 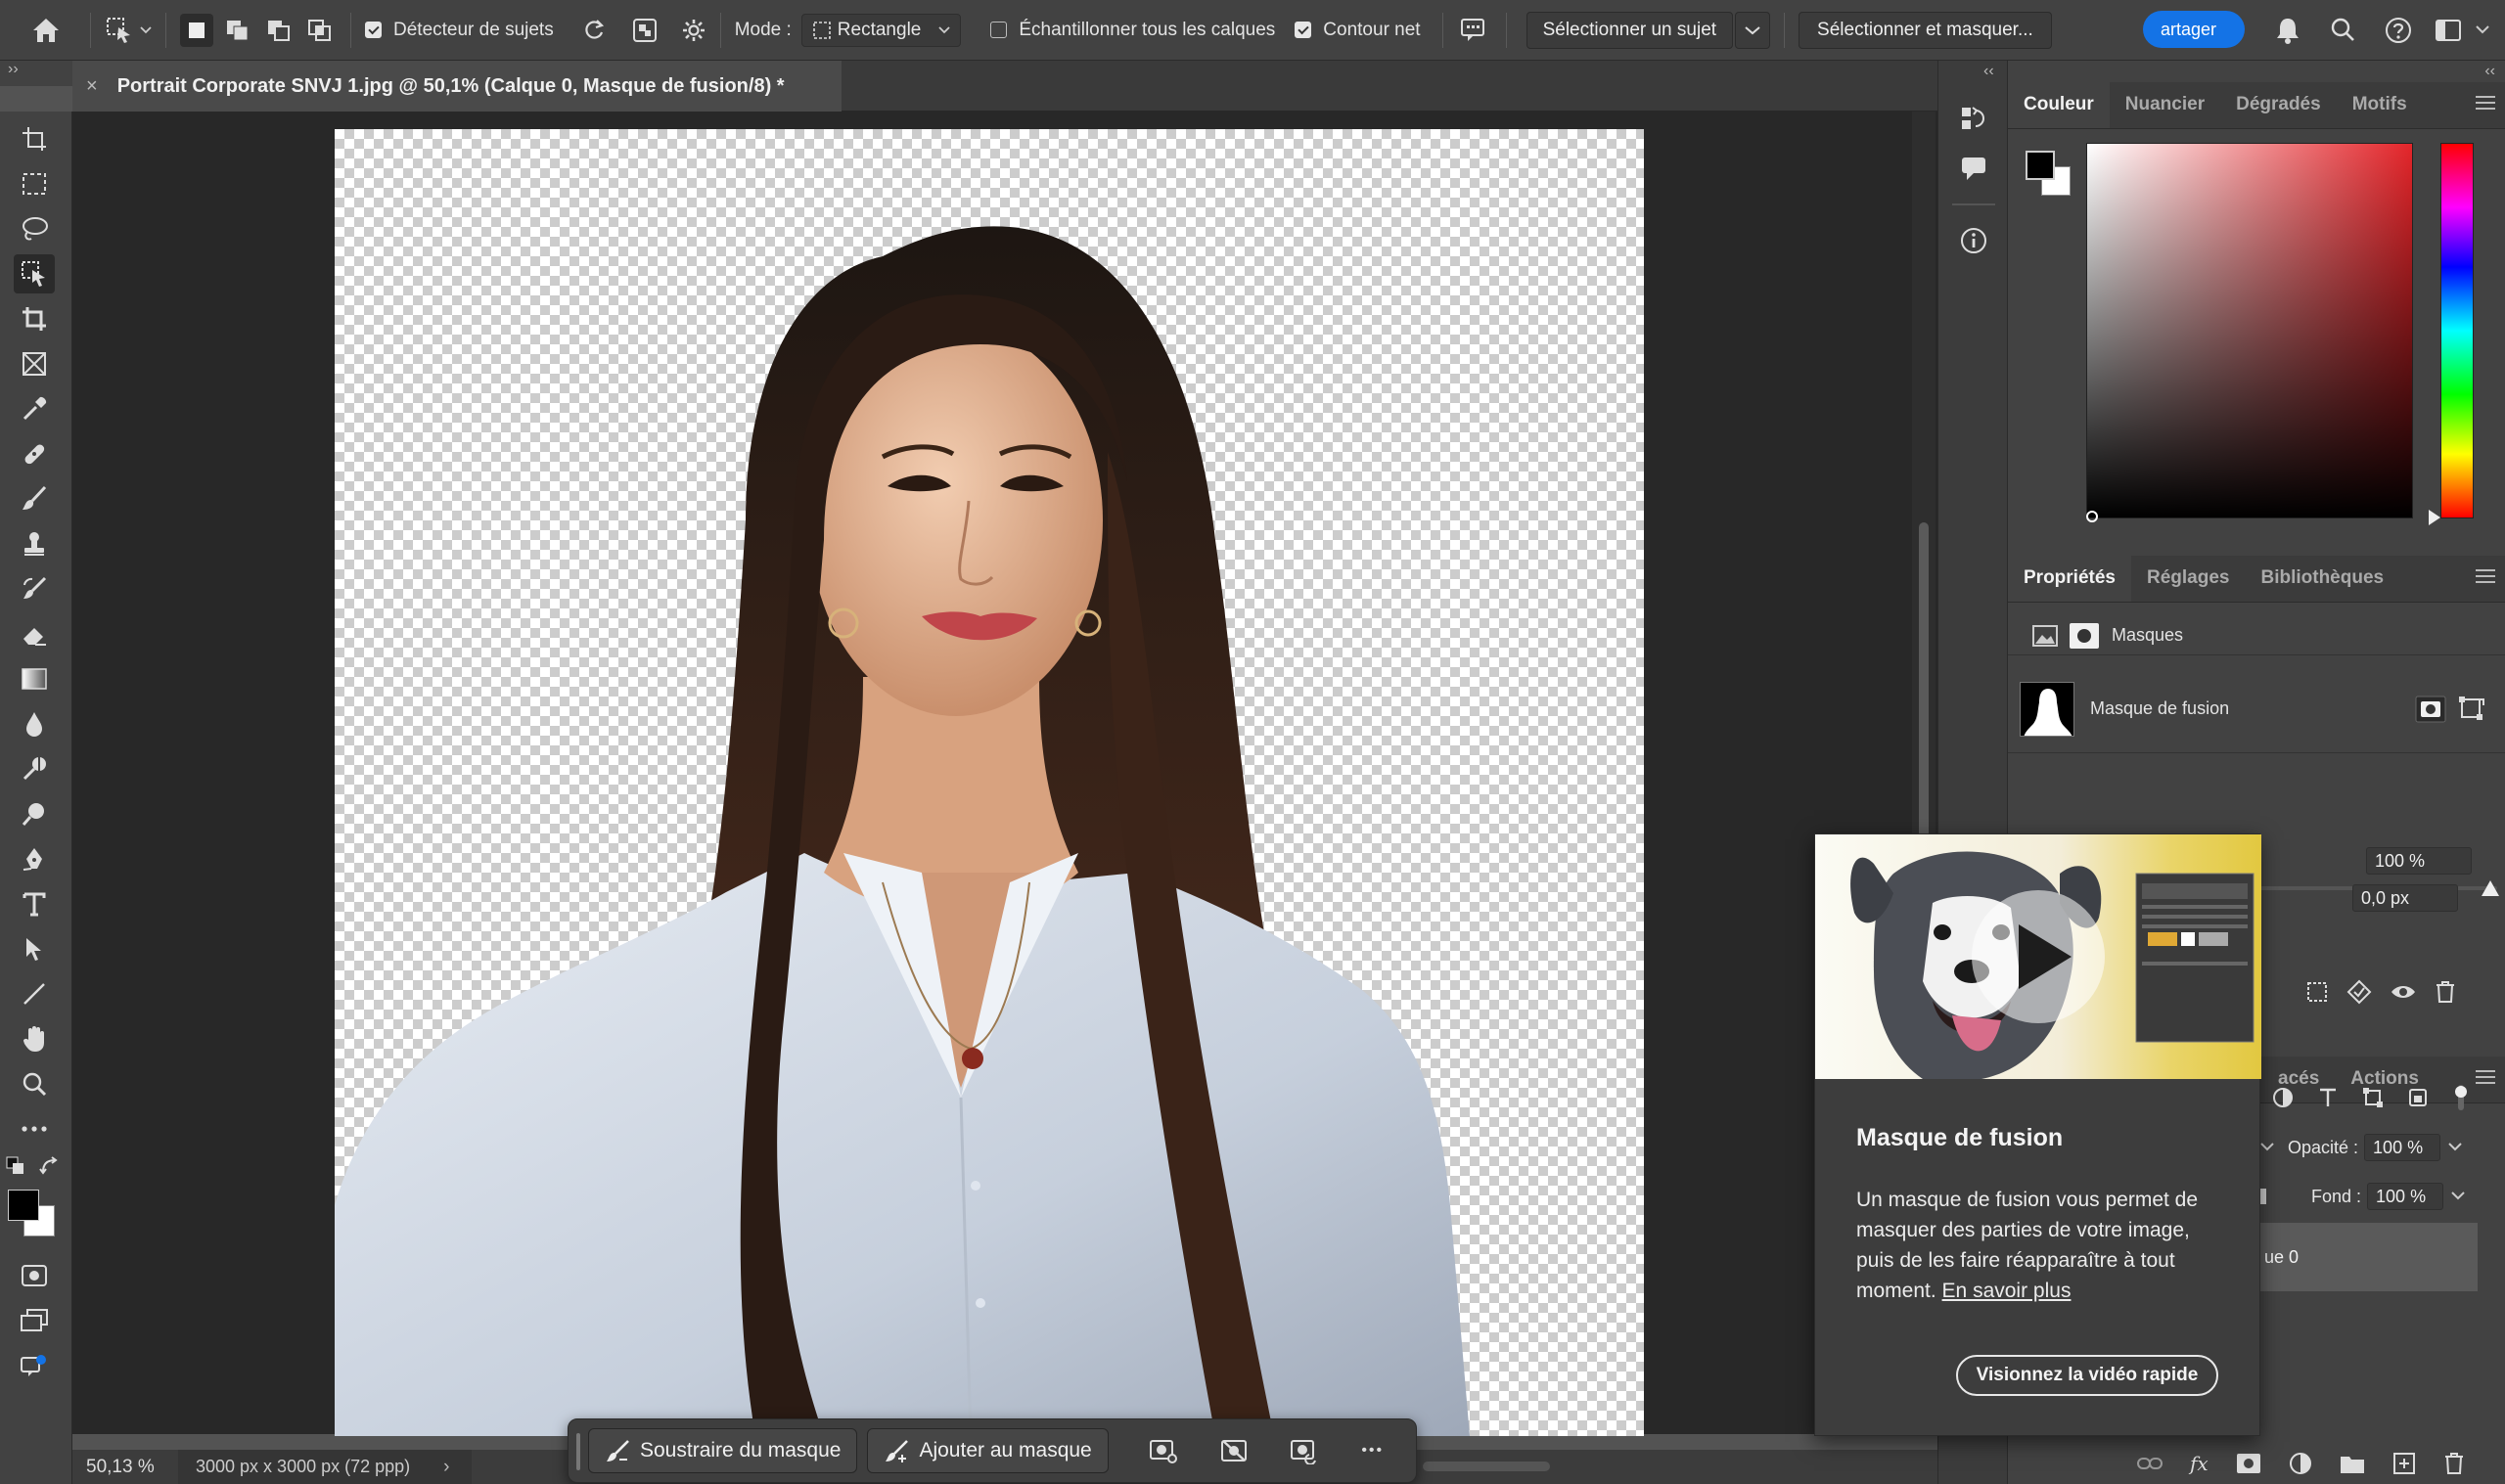 What do you see at coordinates (2248, 1463) in the screenshot?
I see `add-mask-icon` at bounding box center [2248, 1463].